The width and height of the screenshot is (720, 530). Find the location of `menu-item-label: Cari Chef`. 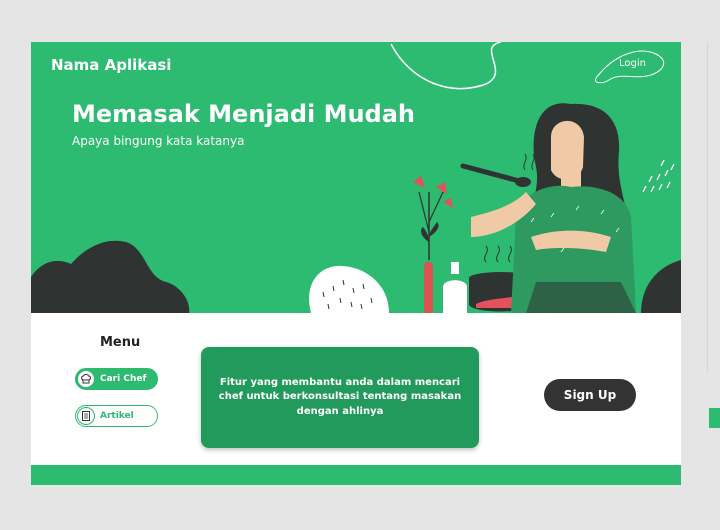

menu-item-label: Cari Chef is located at coordinates (123, 379).